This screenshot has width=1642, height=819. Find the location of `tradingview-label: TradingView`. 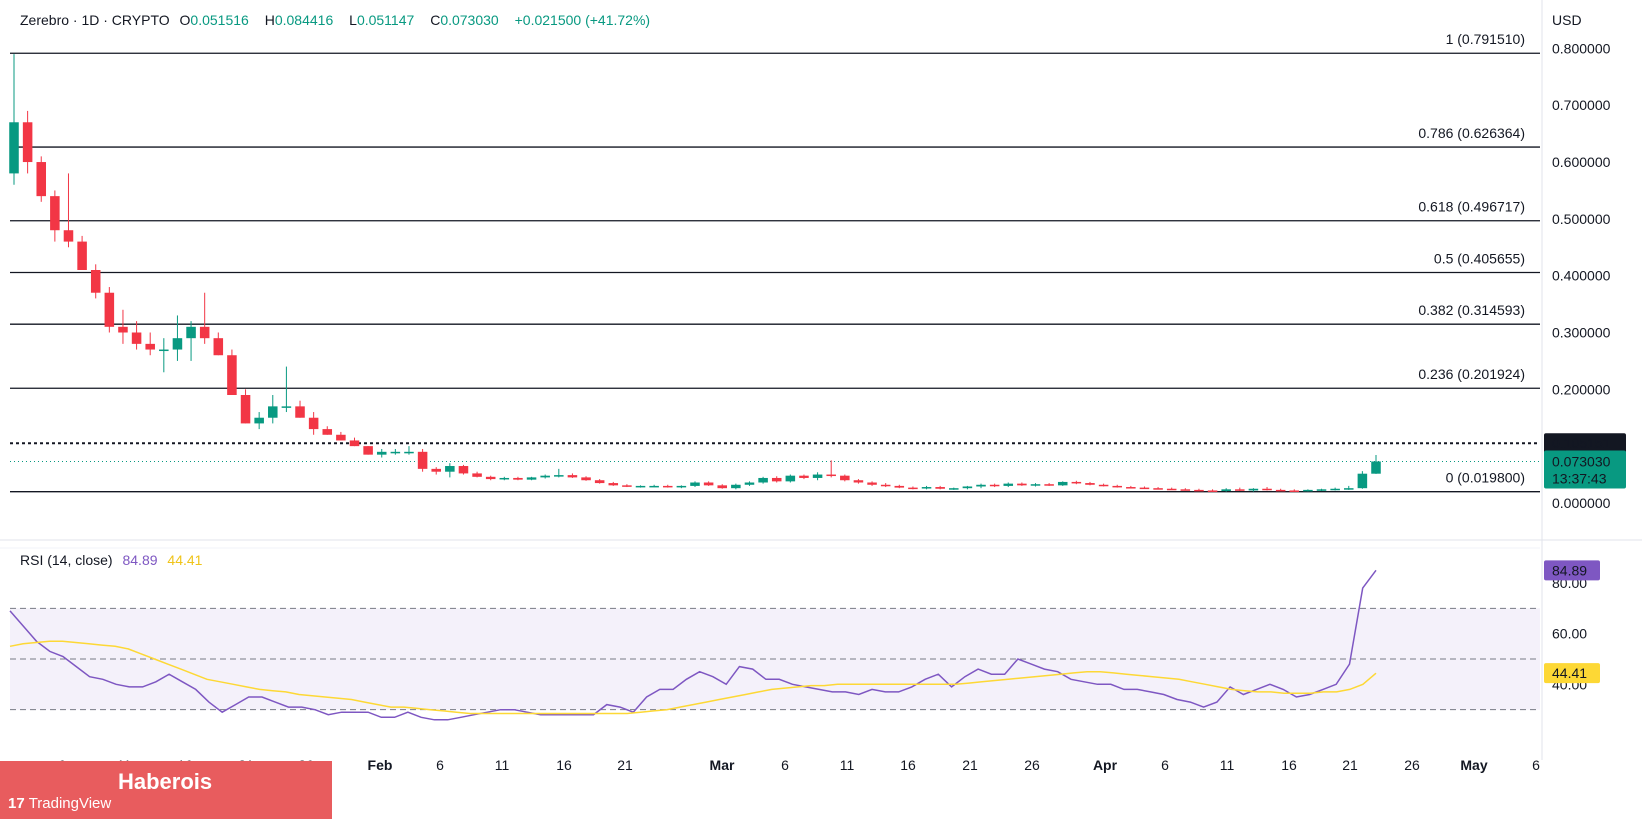

tradingview-label: TradingView is located at coordinates (70, 803).